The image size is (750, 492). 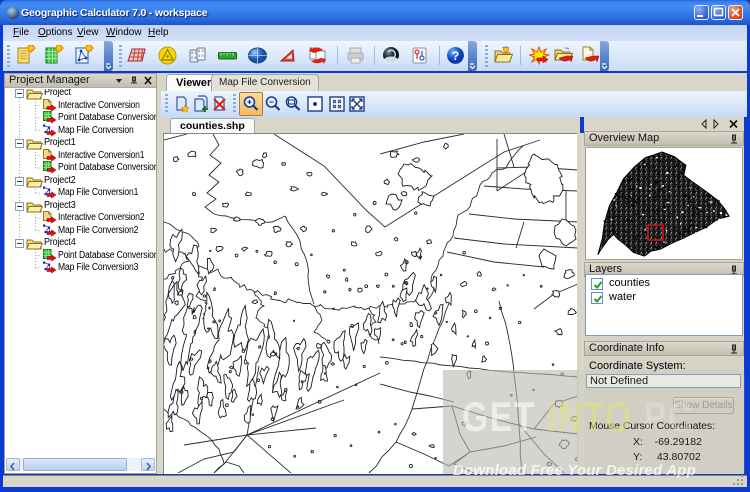 I want to click on svg-text: 2 6, so click(x=194, y=57).